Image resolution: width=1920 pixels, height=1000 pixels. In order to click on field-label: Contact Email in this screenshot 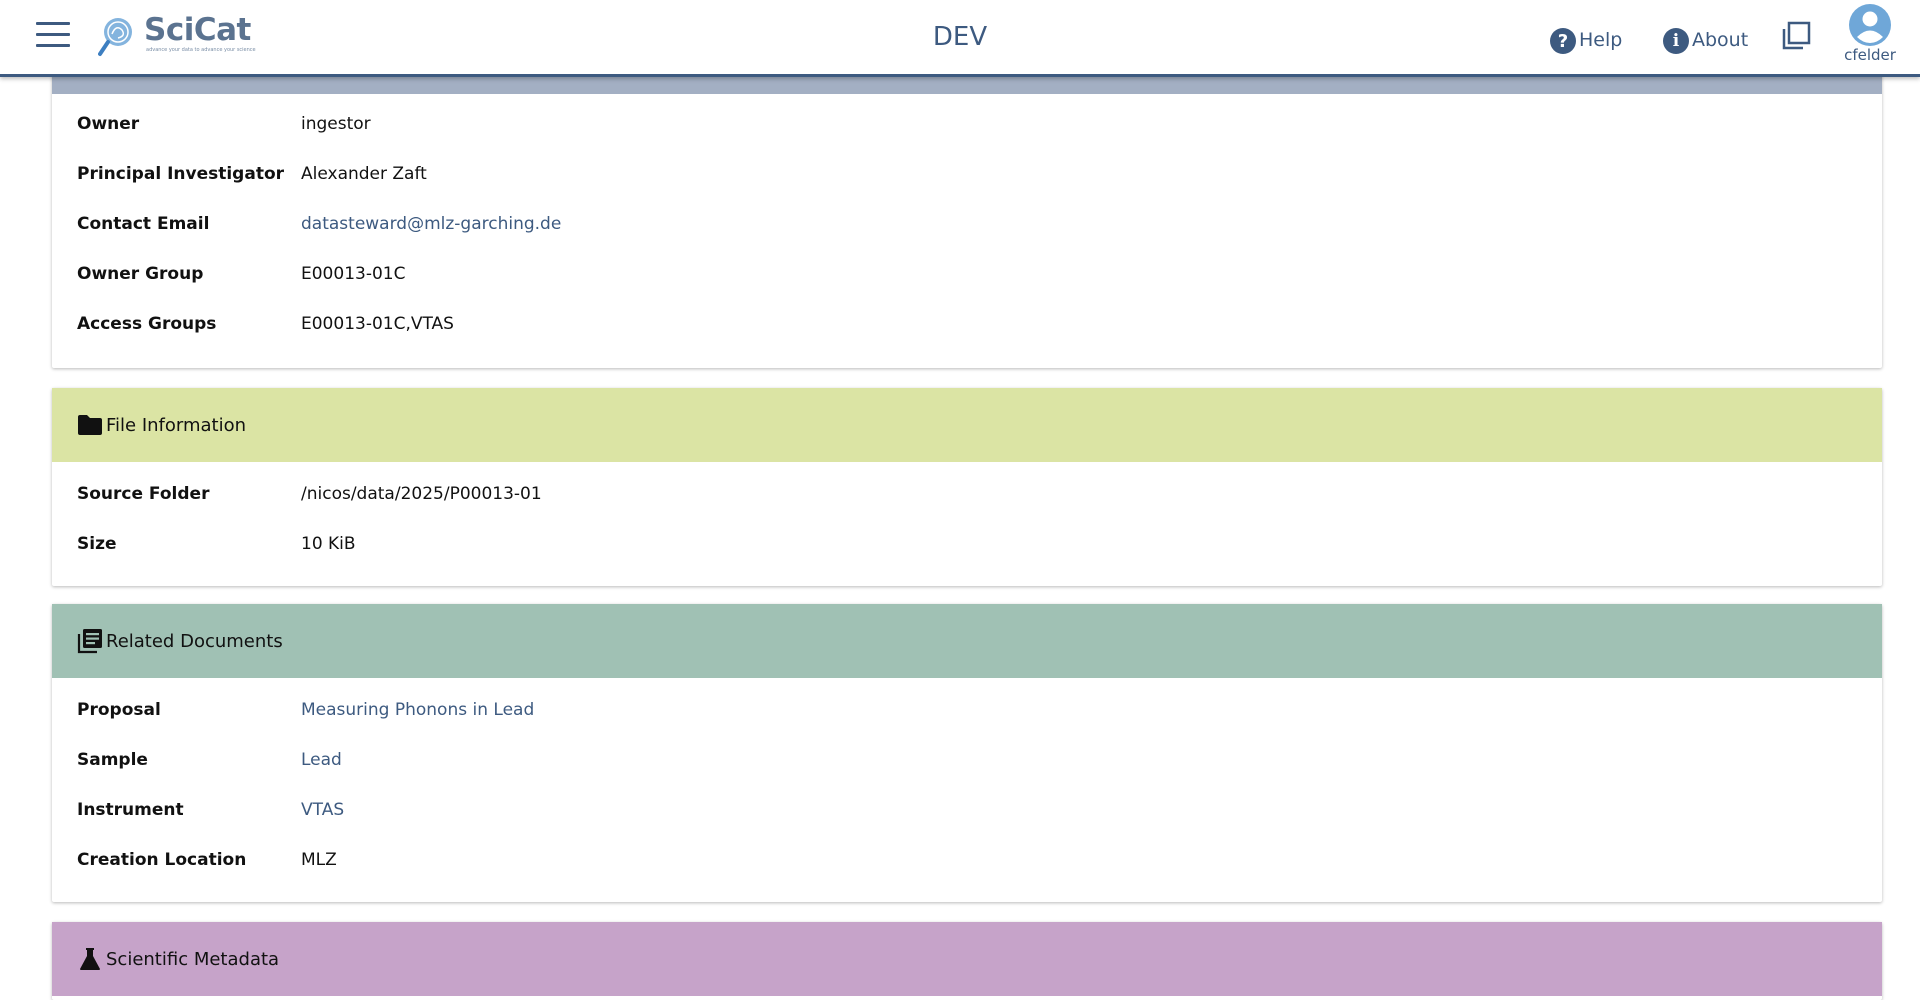, I will do `click(143, 224)`.